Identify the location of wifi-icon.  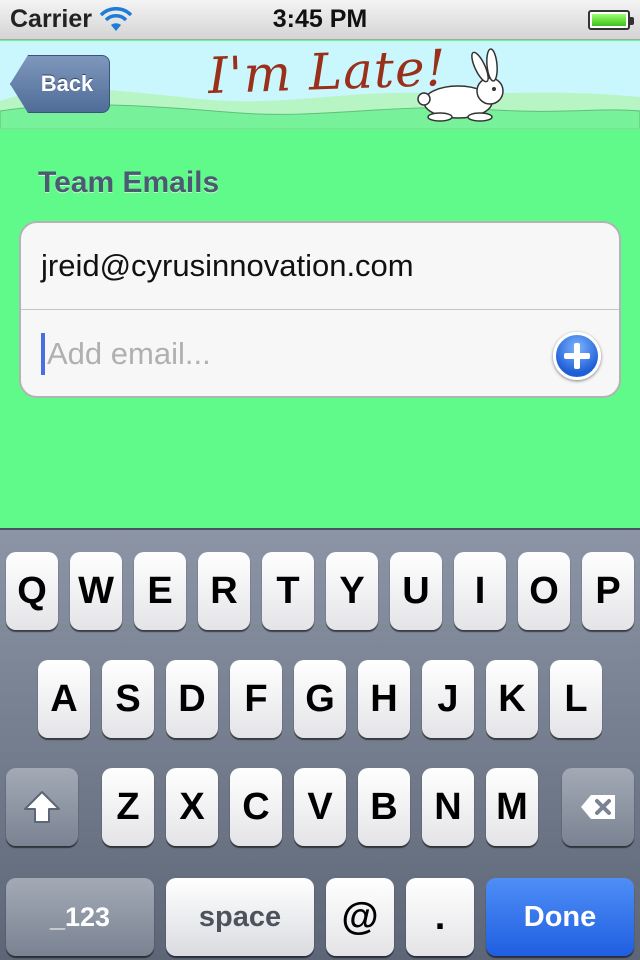
(116, 18).